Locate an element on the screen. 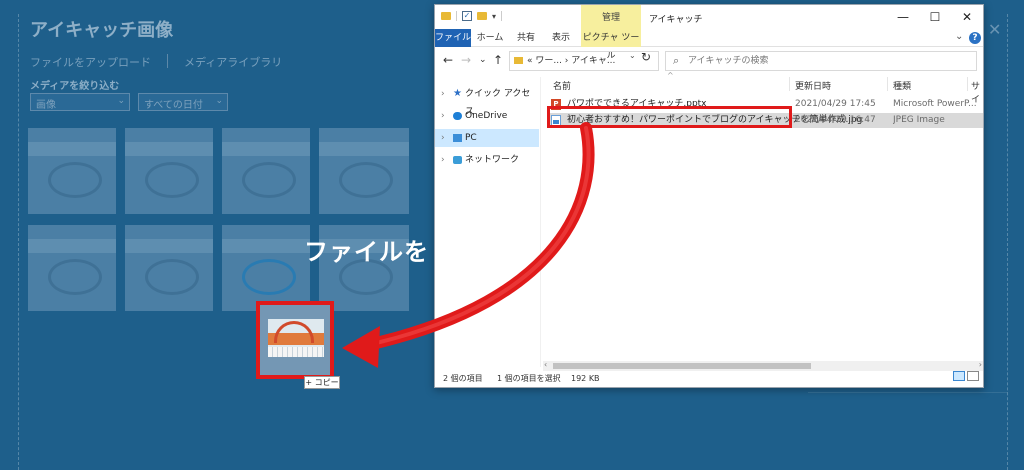  sidebar-item-label: OneDrive is located at coordinates (486, 116).